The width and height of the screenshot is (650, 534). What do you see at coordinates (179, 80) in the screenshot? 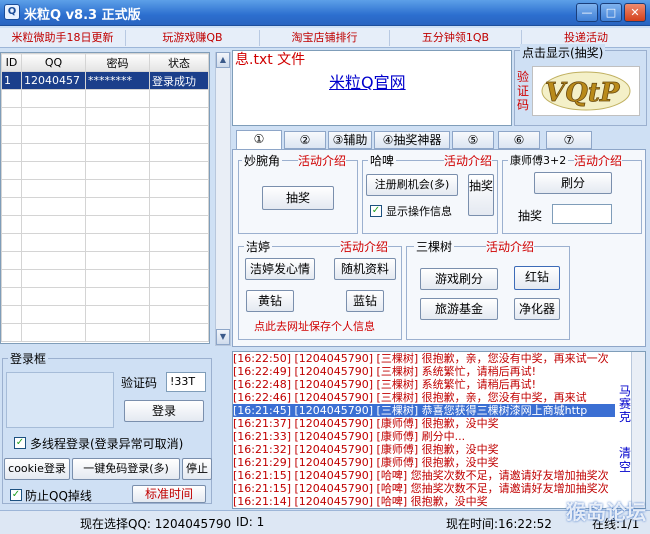
I see `cell-status: 登录成功` at bounding box center [179, 80].